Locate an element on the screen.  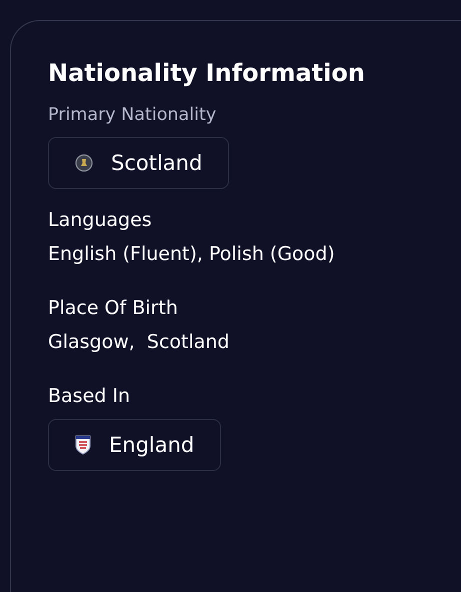
round-badge-icon is located at coordinates (84, 163).